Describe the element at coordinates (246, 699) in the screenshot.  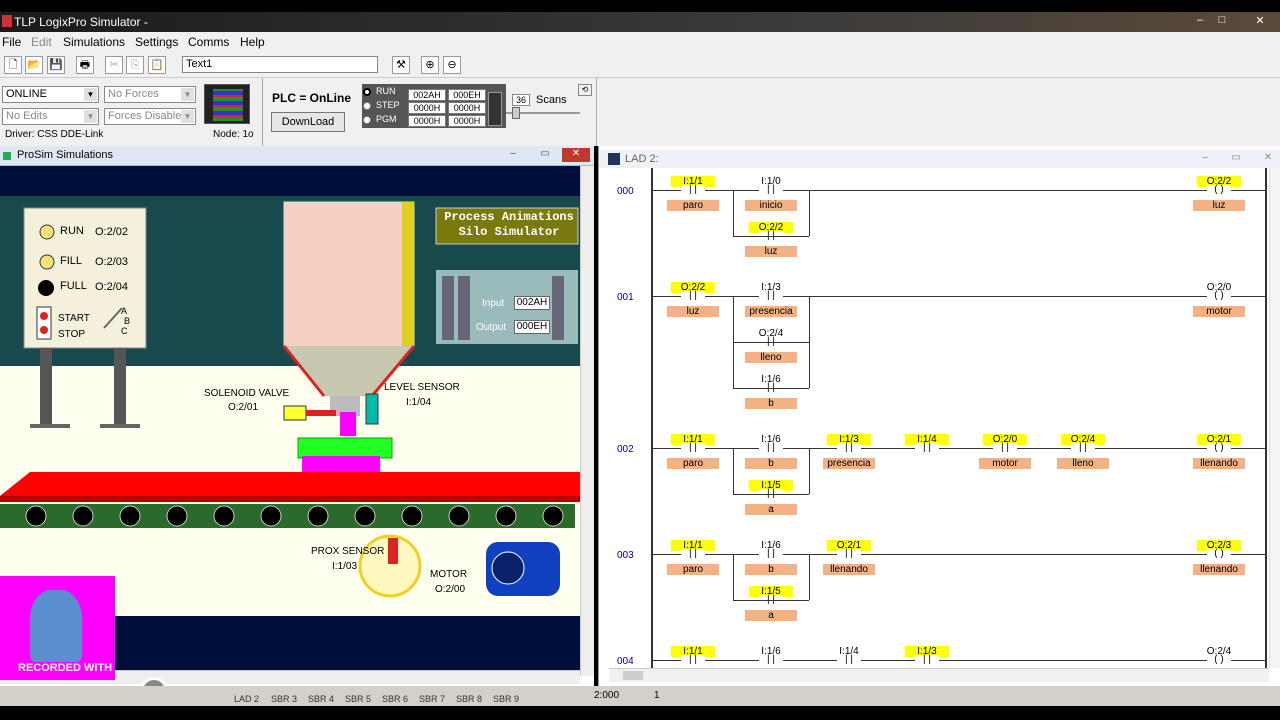
I see `tab-lad-2: LAD 2` at that location.